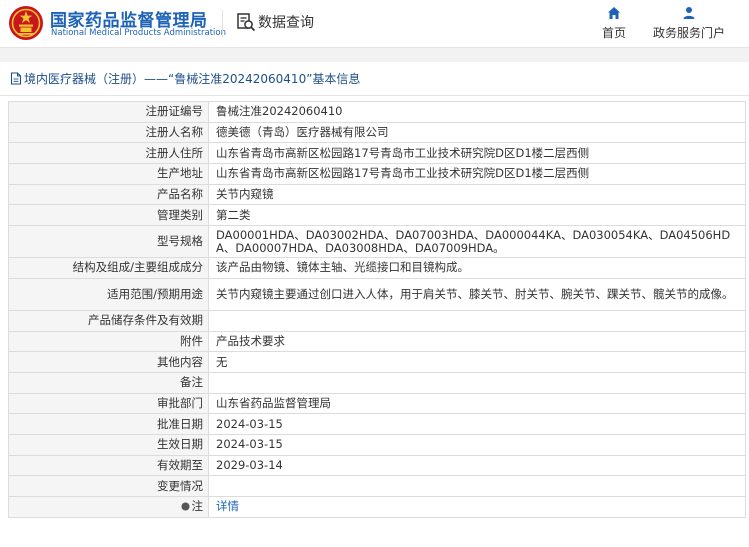 The width and height of the screenshot is (749, 547). Describe the element at coordinates (227, 506) in the screenshot. I see `detail-link: 详情` at that location.